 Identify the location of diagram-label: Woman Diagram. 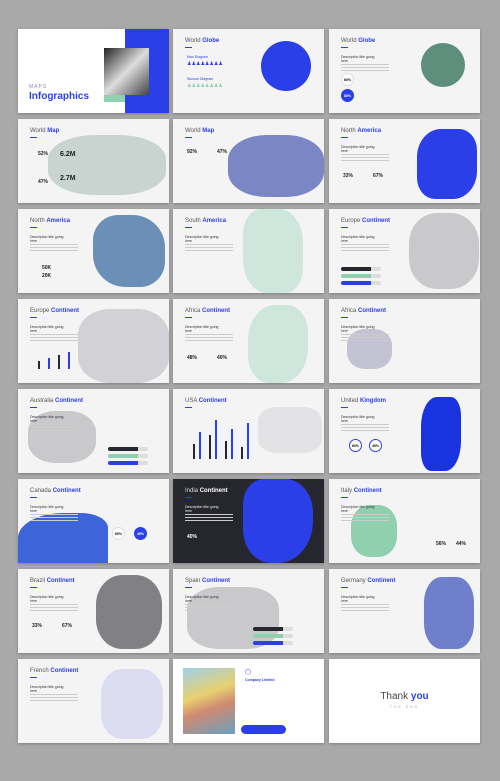
(200, 79).